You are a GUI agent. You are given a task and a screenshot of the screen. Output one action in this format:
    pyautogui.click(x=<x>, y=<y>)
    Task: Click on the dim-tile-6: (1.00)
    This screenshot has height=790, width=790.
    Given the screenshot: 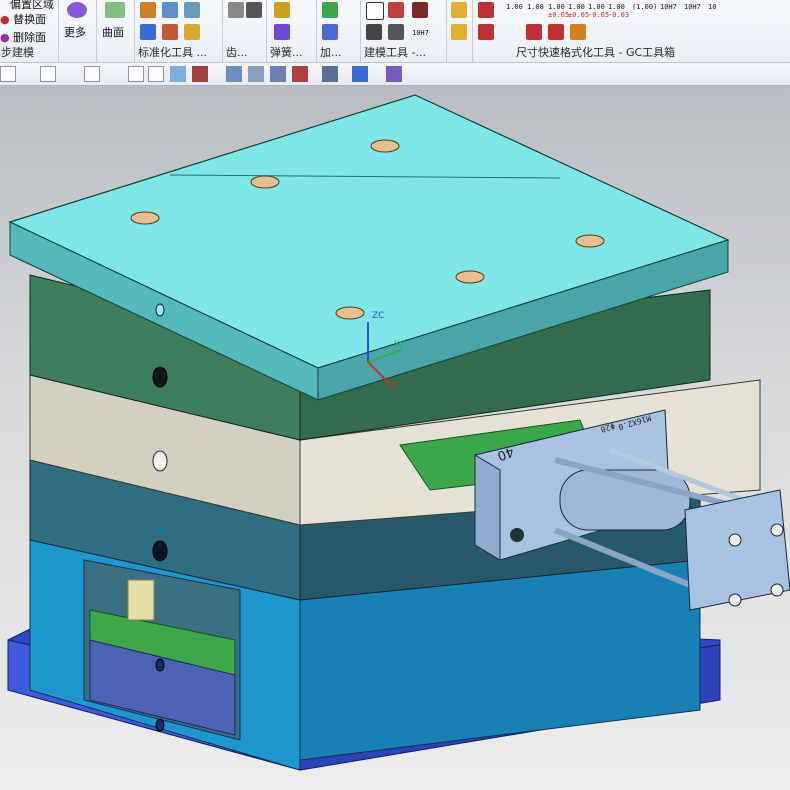 What is the action you would take?
    pyautogui.click(x=644, y=7)
    